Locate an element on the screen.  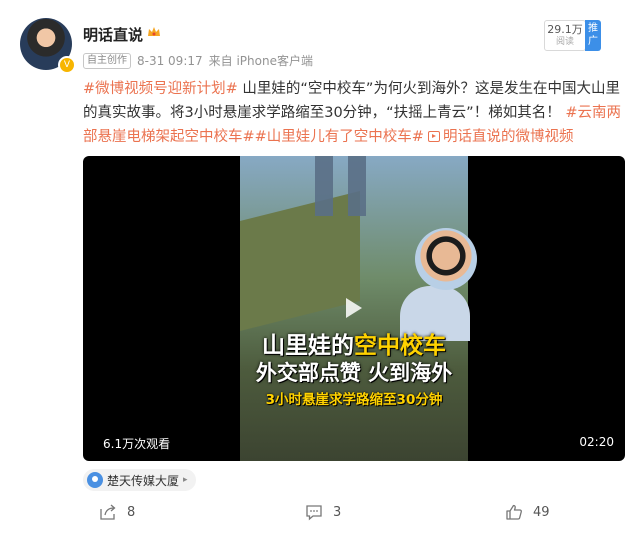
read-count-badge: 29.1万 阅读 is located at coordinates (565, 35).